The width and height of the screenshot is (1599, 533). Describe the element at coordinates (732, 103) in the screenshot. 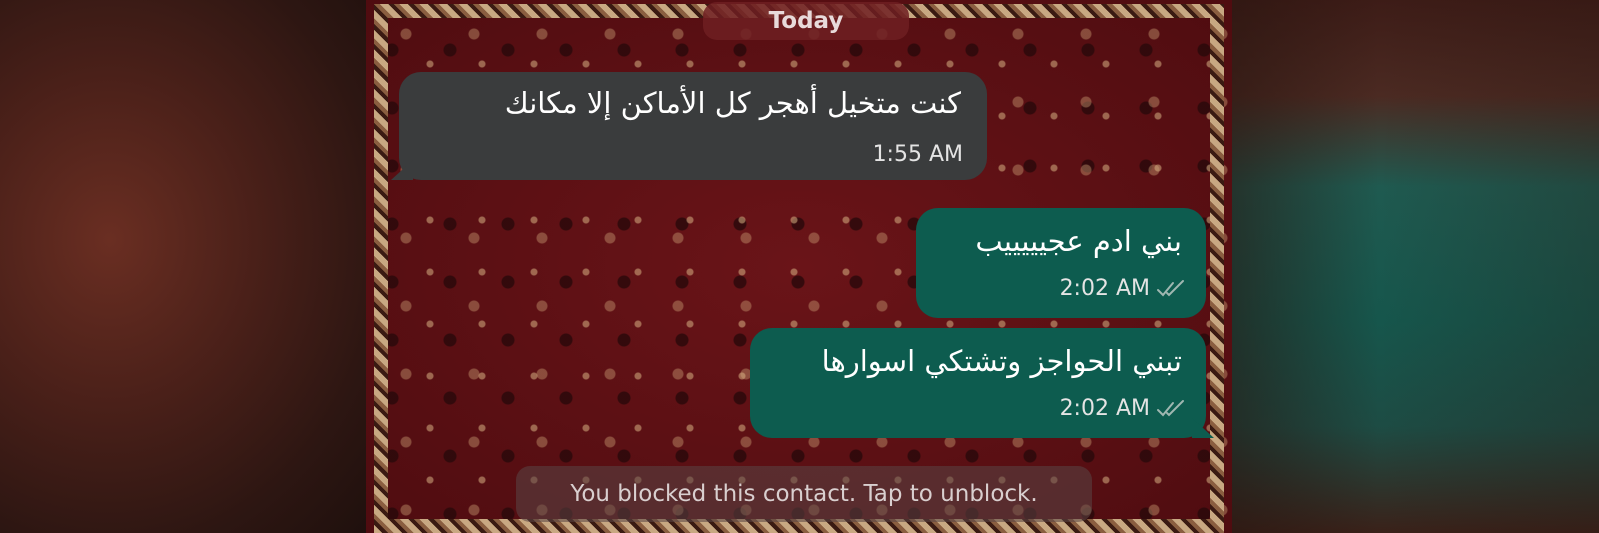

I see `message-text: كنت متخيل أهجر كل الأماكن إلا مكانك` at that location.